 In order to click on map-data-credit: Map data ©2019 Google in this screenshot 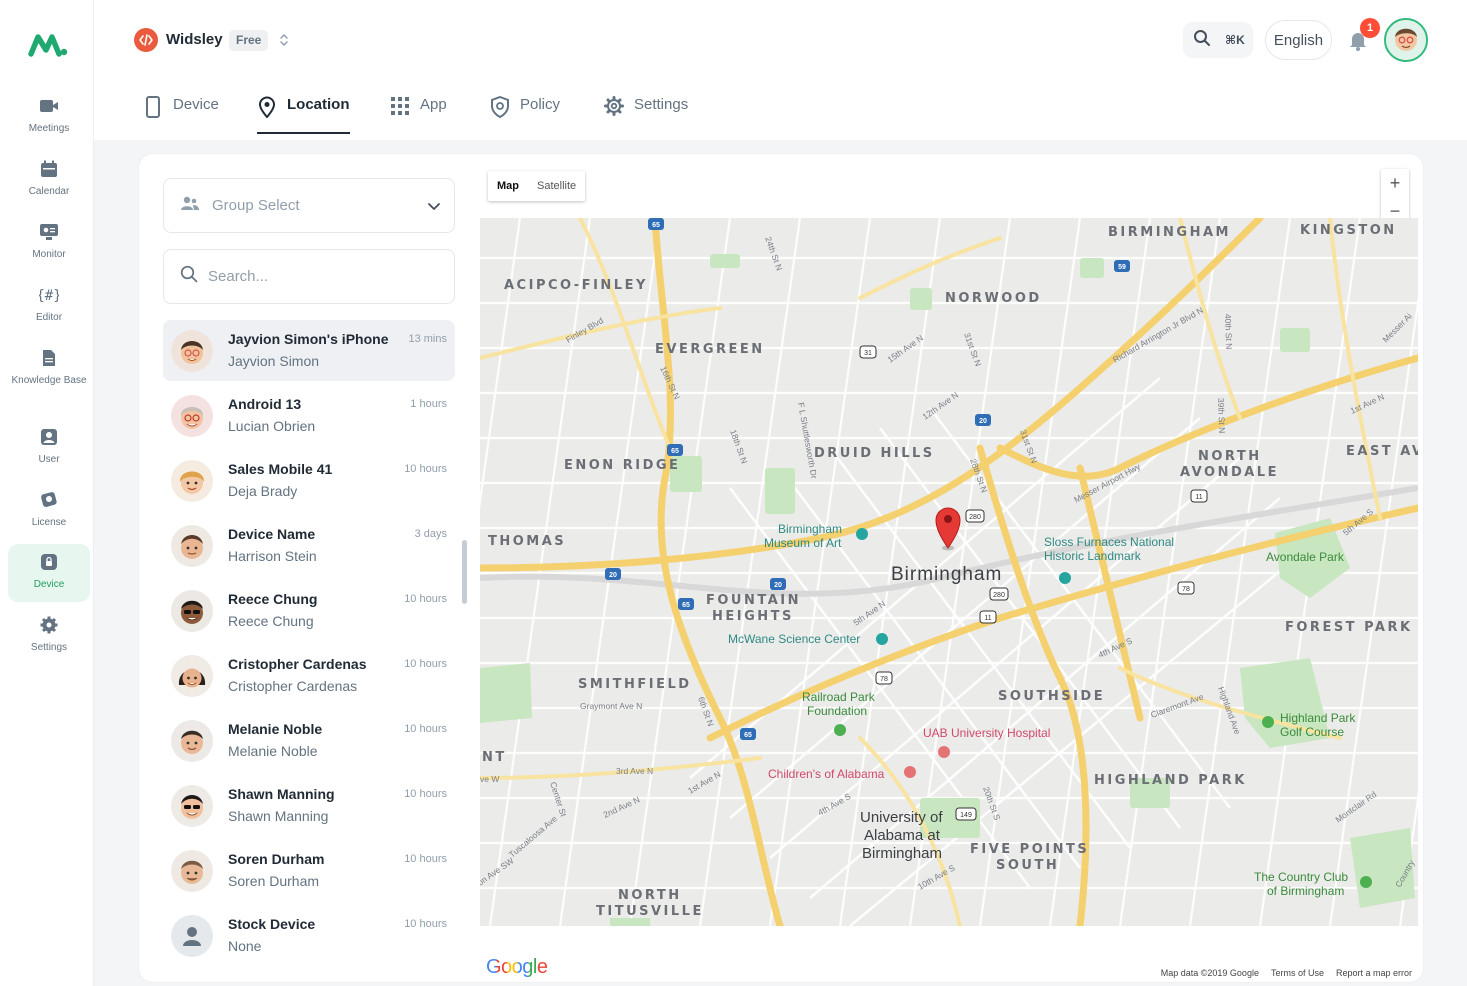, I will do `click(1209, 973)`.